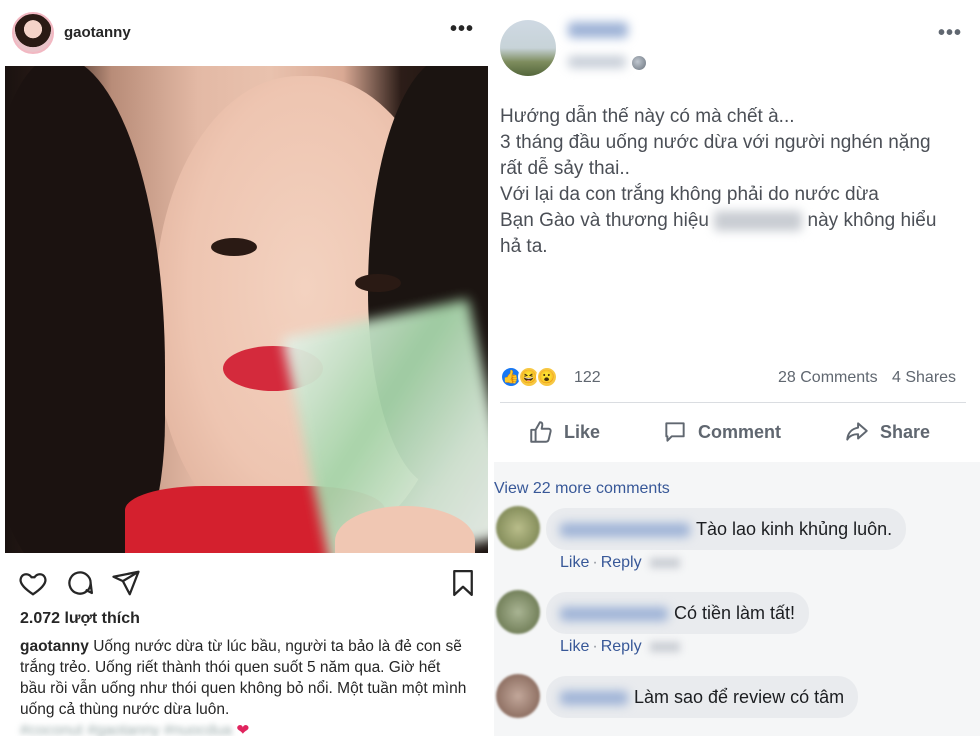 The height and width of the screenshot is (736, 980). Describe the element at coordinates (524, 246) in the screenshot. I see `post-line: hả ta.` at that location.